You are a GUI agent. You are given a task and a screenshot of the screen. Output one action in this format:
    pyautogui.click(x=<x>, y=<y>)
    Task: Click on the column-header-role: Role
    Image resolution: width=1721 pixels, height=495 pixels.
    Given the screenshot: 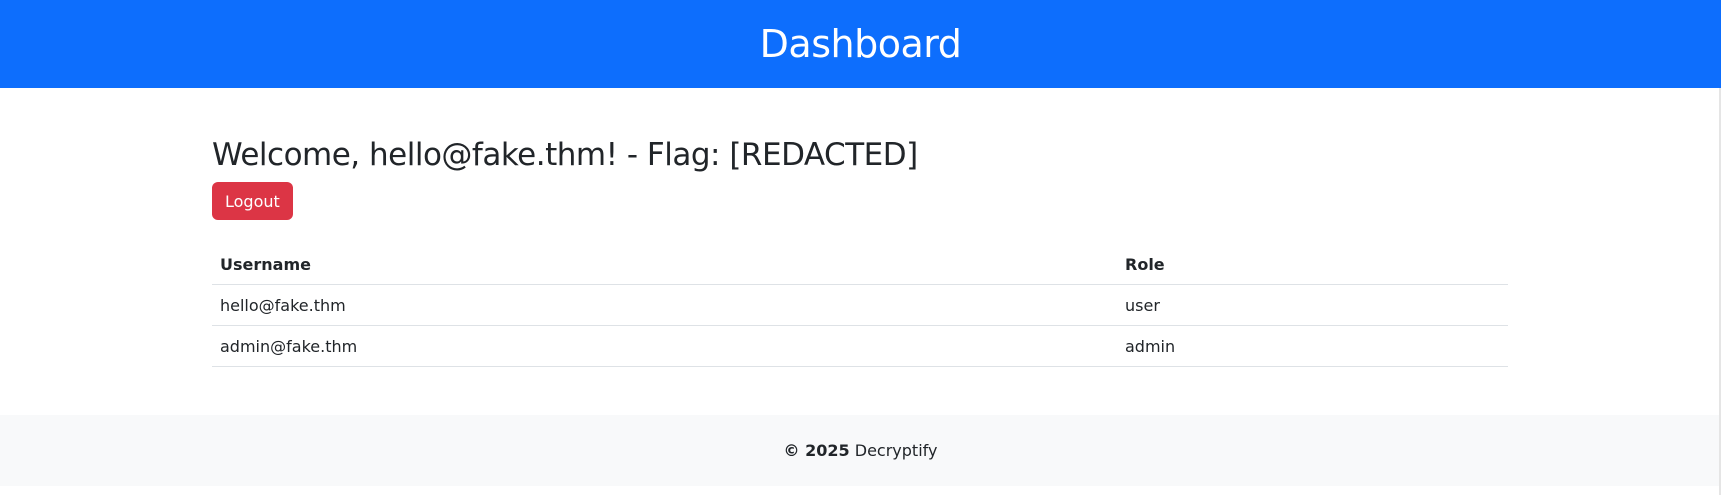 What is the action you would take?
    pyautogui.click(x=1312, y=264)
    